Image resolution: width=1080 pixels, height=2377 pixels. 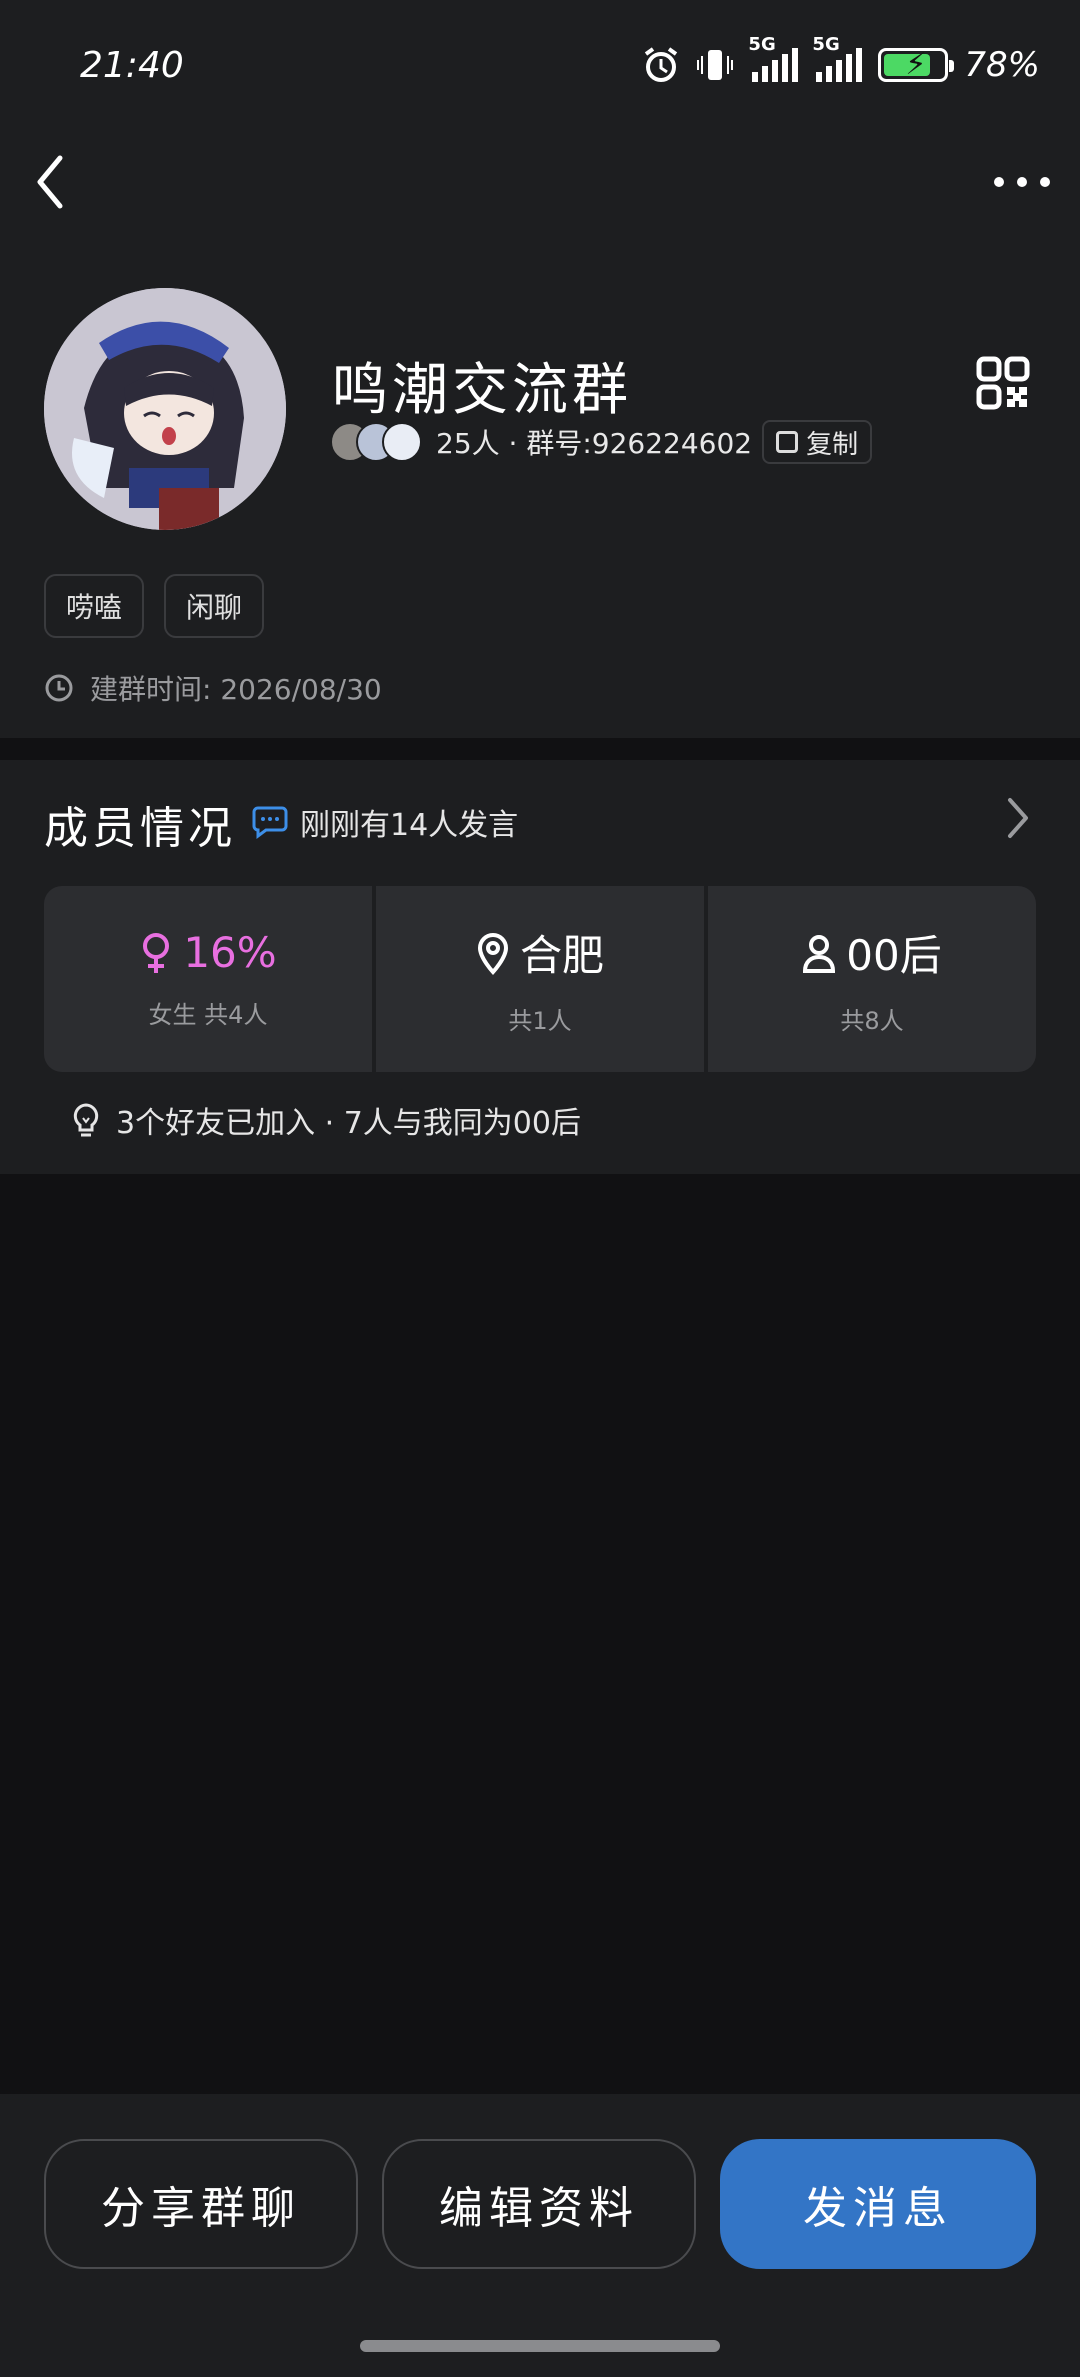 I want to click on signal-1-icon: 5G, so click(x=773, y=58).